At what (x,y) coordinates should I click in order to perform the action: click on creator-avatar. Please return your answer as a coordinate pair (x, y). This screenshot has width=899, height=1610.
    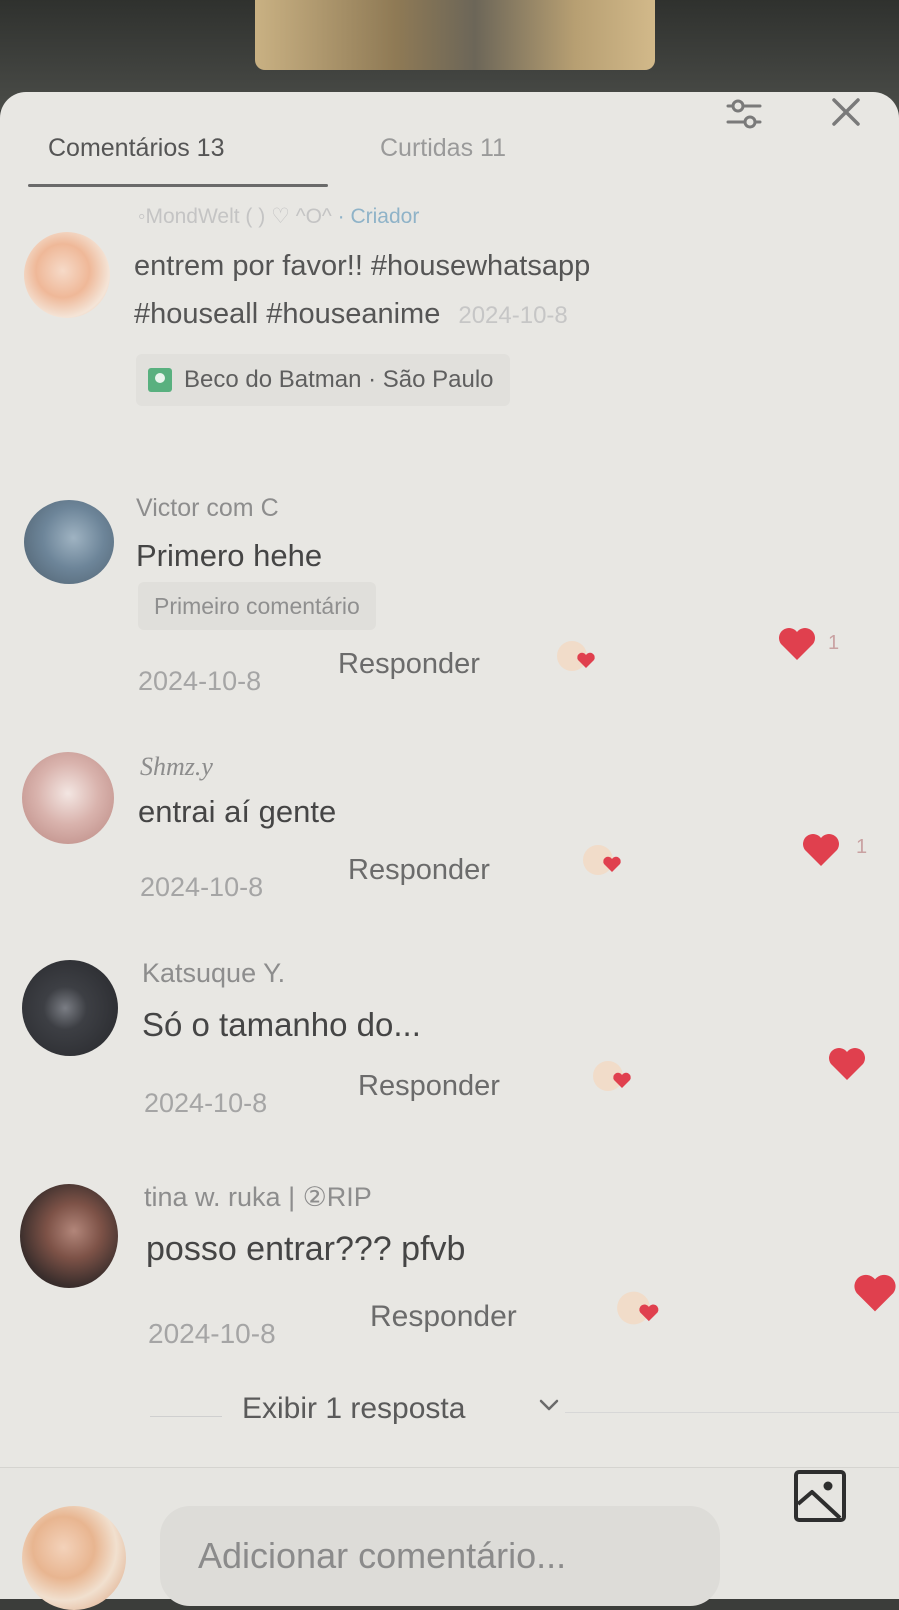
    Looking at the image, I should click on (67, 275).